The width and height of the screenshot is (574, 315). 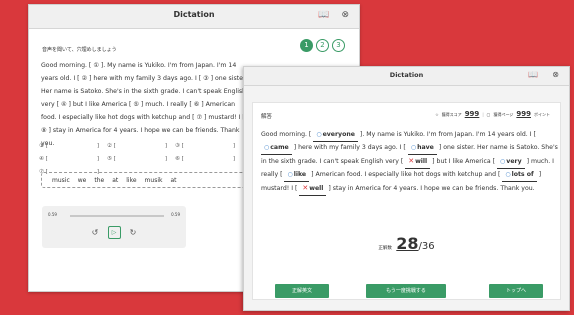 What do you see at coordinates (406, 291) in the screenshot?
I see `retry-button: もう一度挑戦する` at bounding box center [406, 291].